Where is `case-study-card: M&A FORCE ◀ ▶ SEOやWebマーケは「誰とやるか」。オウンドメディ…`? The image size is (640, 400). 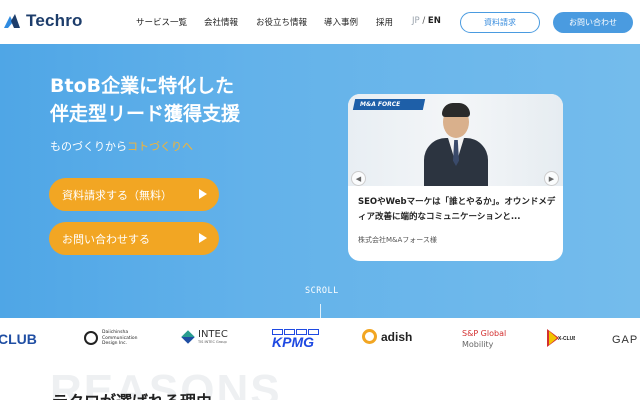
case-study-card: M&A FORCE ◀ ▶ SEOやWebマーケは「誰とやるか」。オウンドメディ… is located at coordinates (455, 177).